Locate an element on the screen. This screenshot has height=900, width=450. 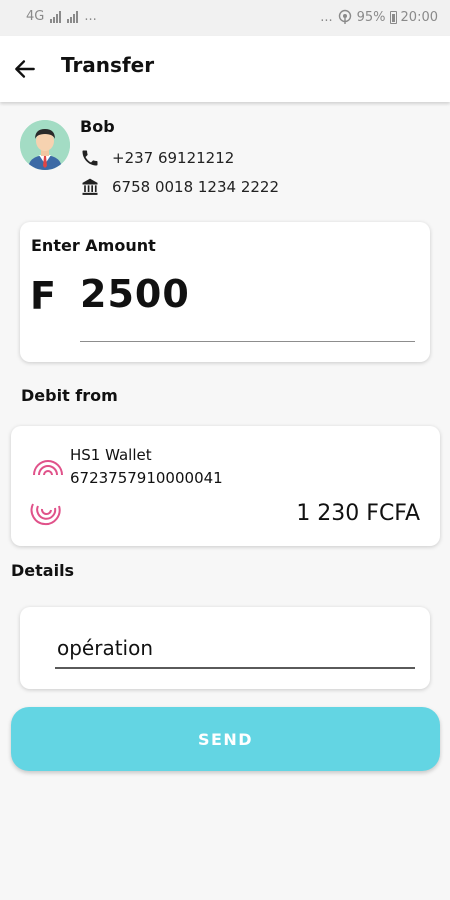
app-bar: Transfer is located at coordinates (225, 69).